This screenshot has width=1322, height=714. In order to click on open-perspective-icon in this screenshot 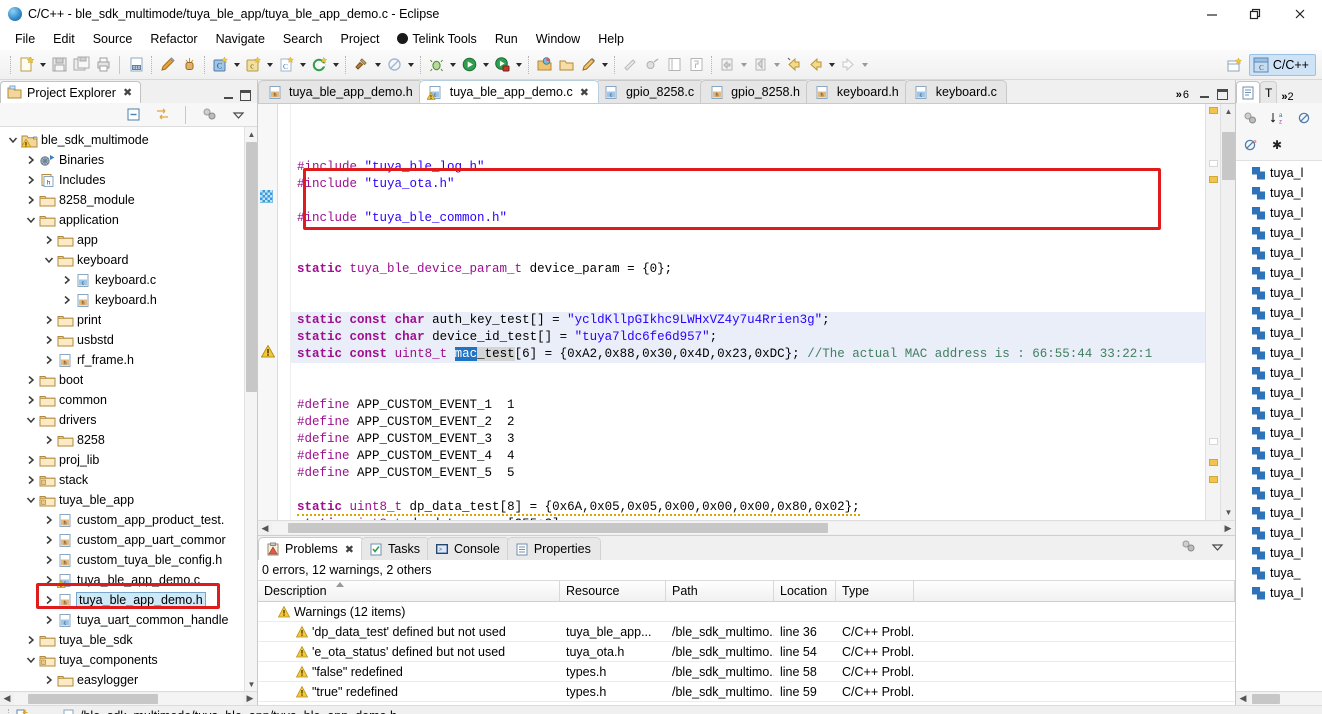, I will do `click(1235, 65)`.